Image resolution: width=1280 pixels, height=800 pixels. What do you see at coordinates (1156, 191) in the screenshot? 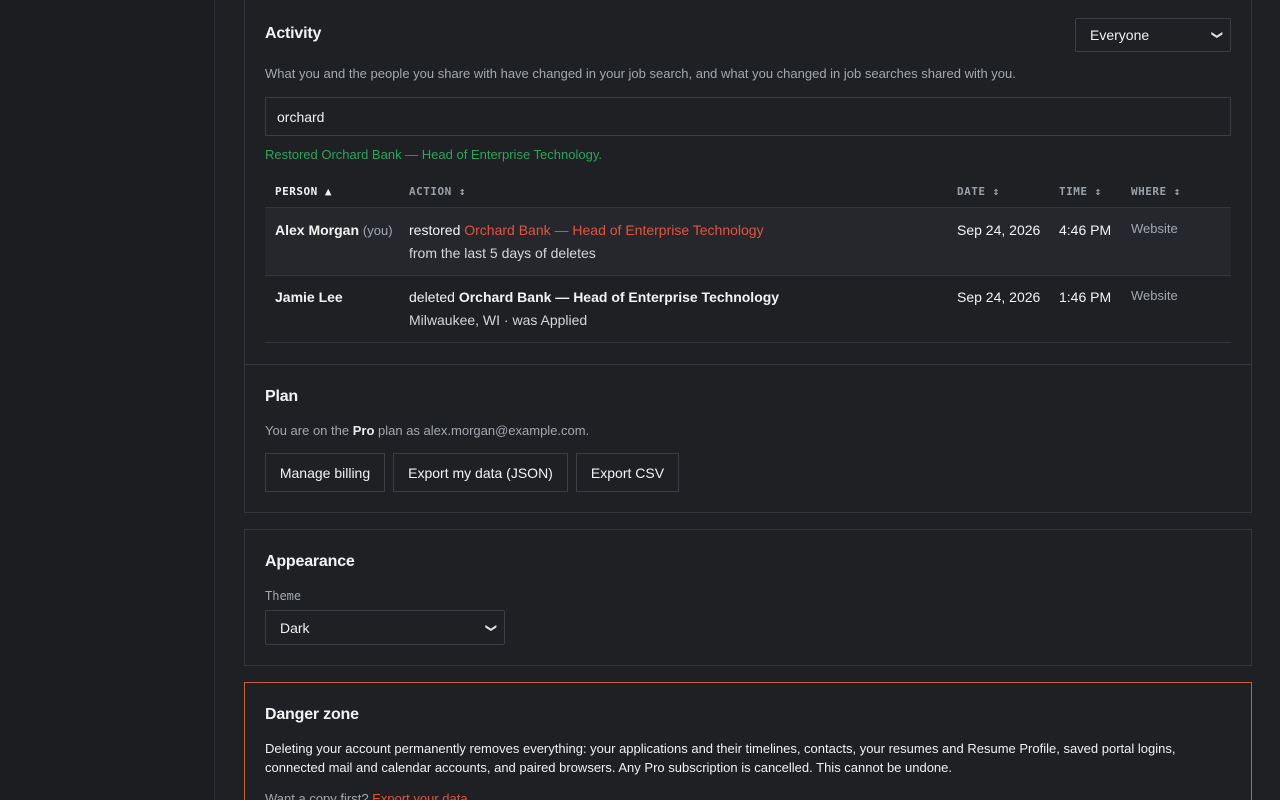
I see `column-header-where: WHERE ↕` at bounding box center [1156, 191].